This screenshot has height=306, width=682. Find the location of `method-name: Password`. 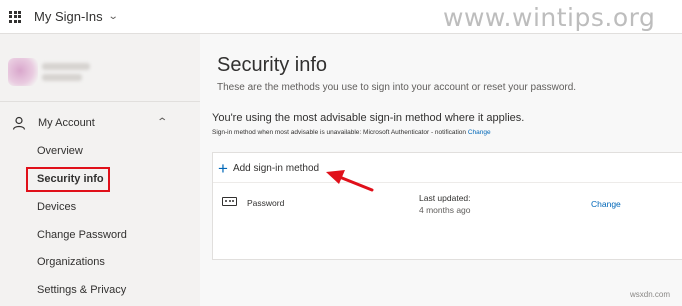

method-name: Password is located at coordinates (266, 203).